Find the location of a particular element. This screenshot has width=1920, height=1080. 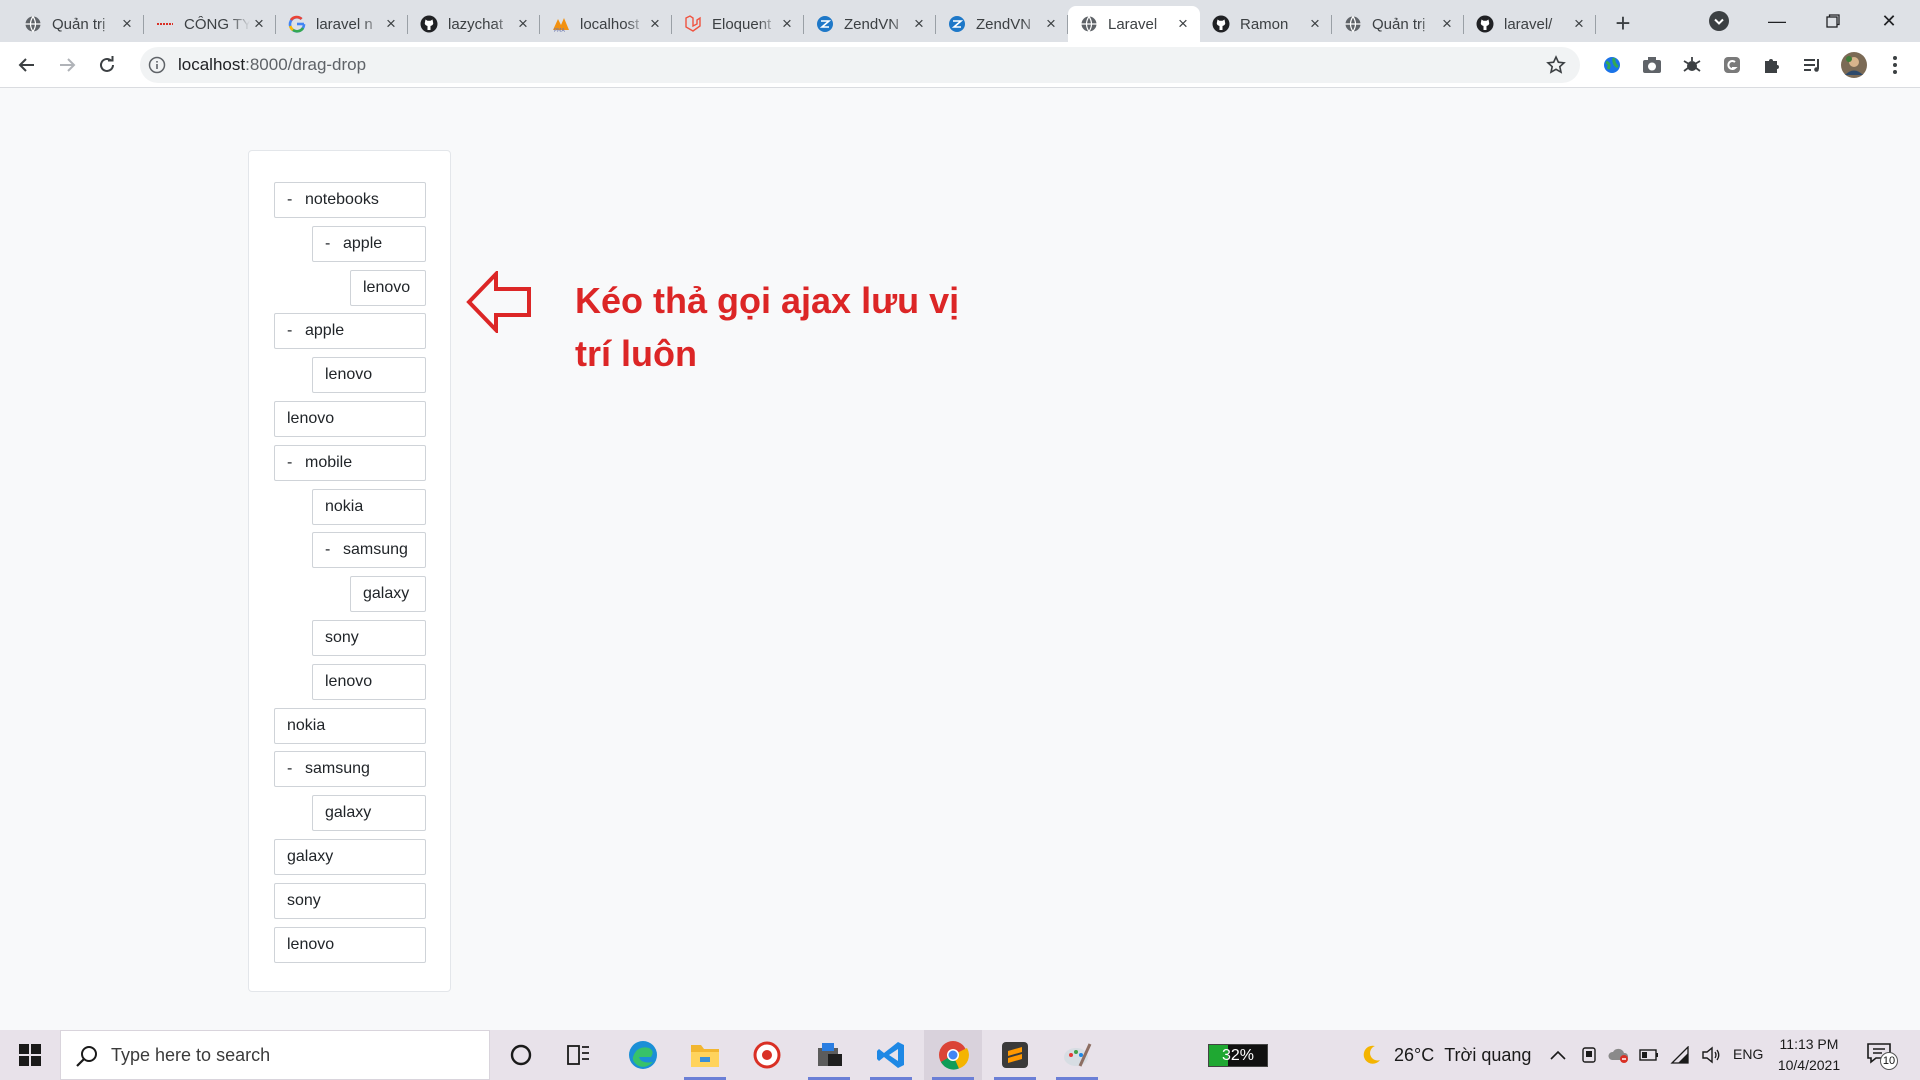

start-button is located at coordinates (30, 1055).